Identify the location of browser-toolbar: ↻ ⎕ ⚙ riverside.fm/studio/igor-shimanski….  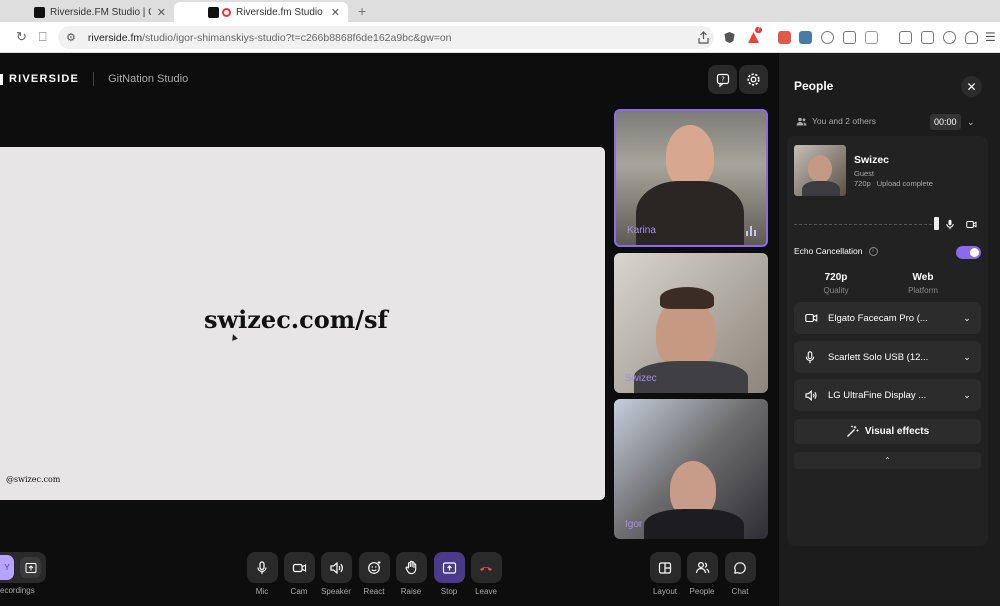
(500, 37).